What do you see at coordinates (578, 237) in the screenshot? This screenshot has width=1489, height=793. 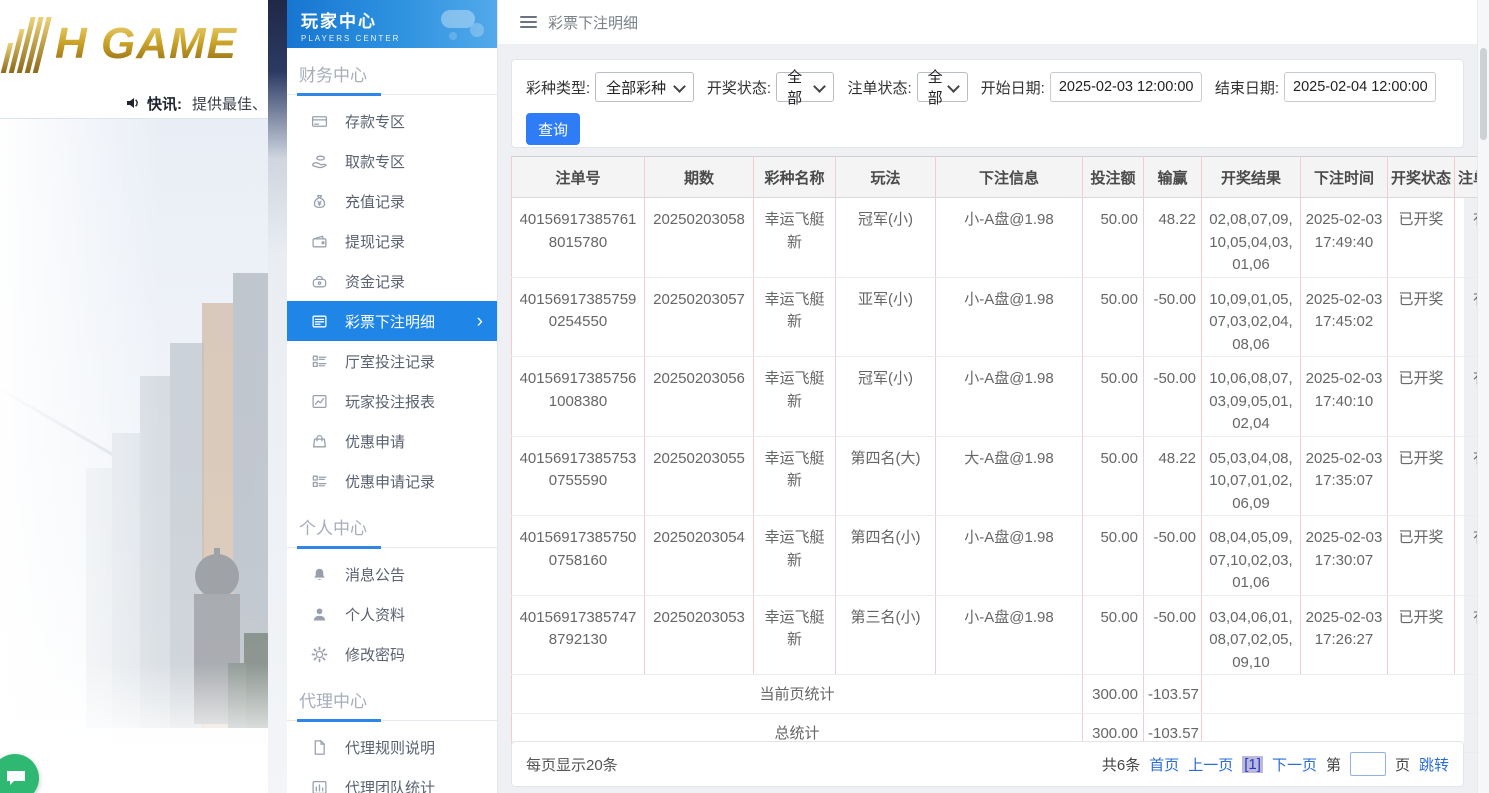 I see `cell-order-no: 401569173857618015780` at bounding box center [578, 237].